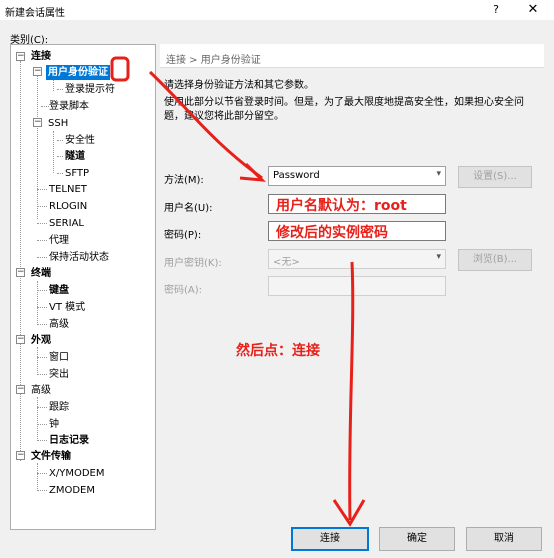 This screenshot has height=558, width=554. I want to click on tree-item-highlight: 突出, so click(59, 374).